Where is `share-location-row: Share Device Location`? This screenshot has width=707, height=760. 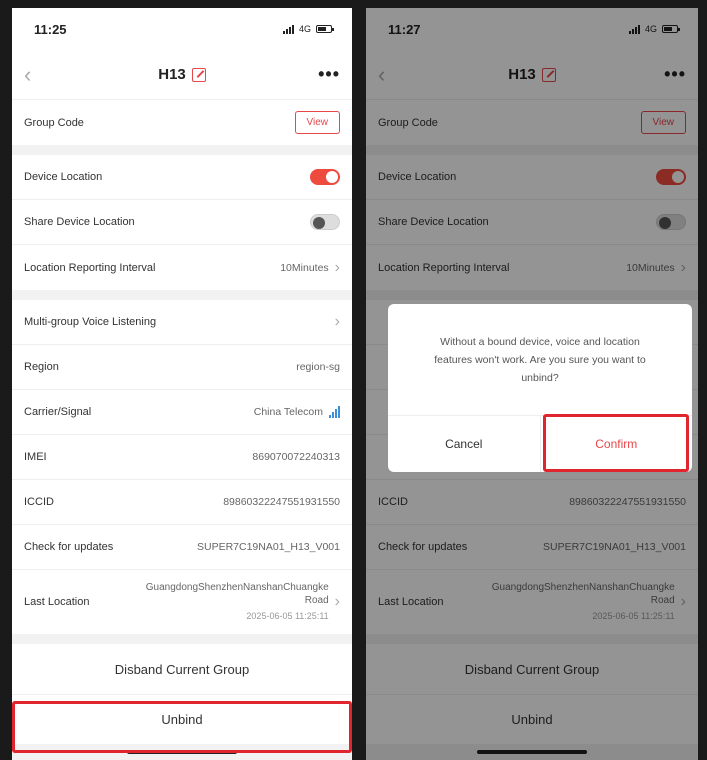
share-location-row: Share Device Location is located at coordinates (182, 222).